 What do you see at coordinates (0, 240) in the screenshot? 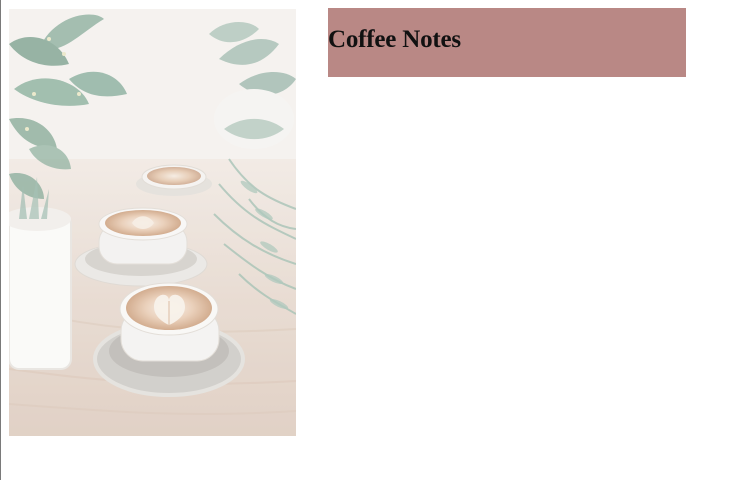
I see `left-border` at bounding box center [0, 240].